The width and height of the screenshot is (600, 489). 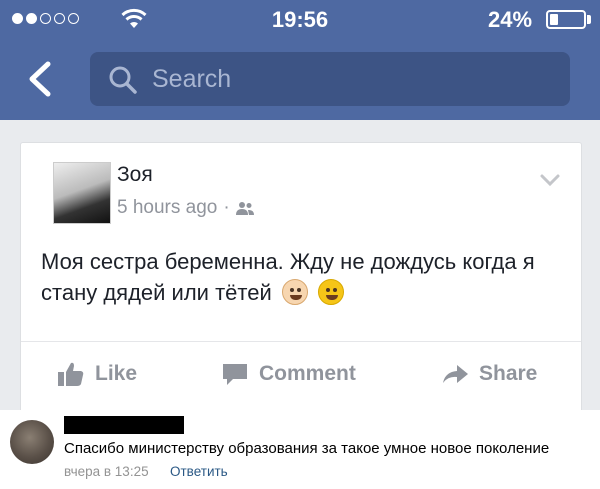 I want to click on share-label: Share, so click(x=508, y=373).